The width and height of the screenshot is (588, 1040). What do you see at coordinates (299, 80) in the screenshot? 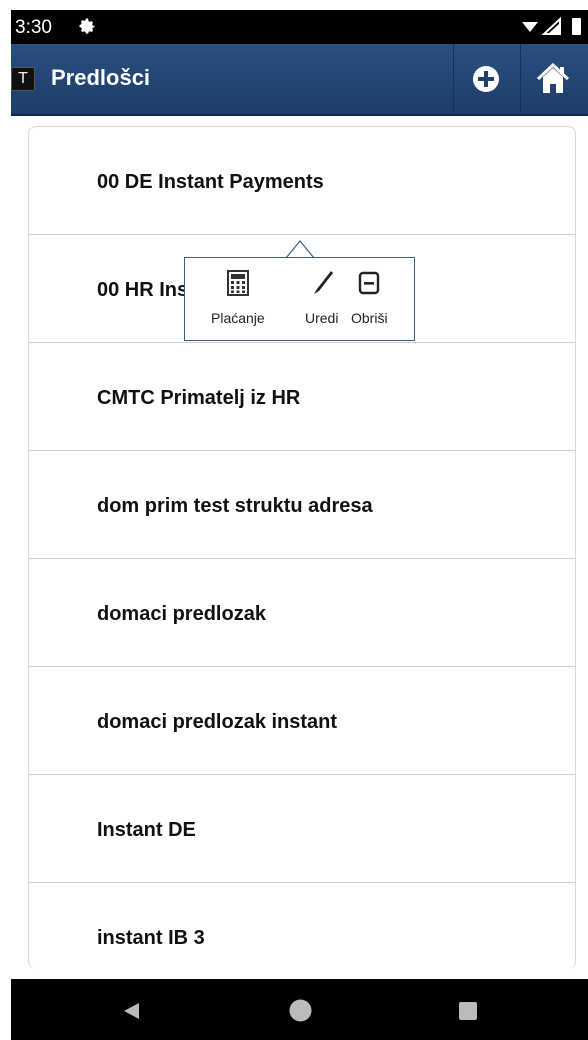
I see `app-bar: T Predlošci` at bounding box center [299, 80].